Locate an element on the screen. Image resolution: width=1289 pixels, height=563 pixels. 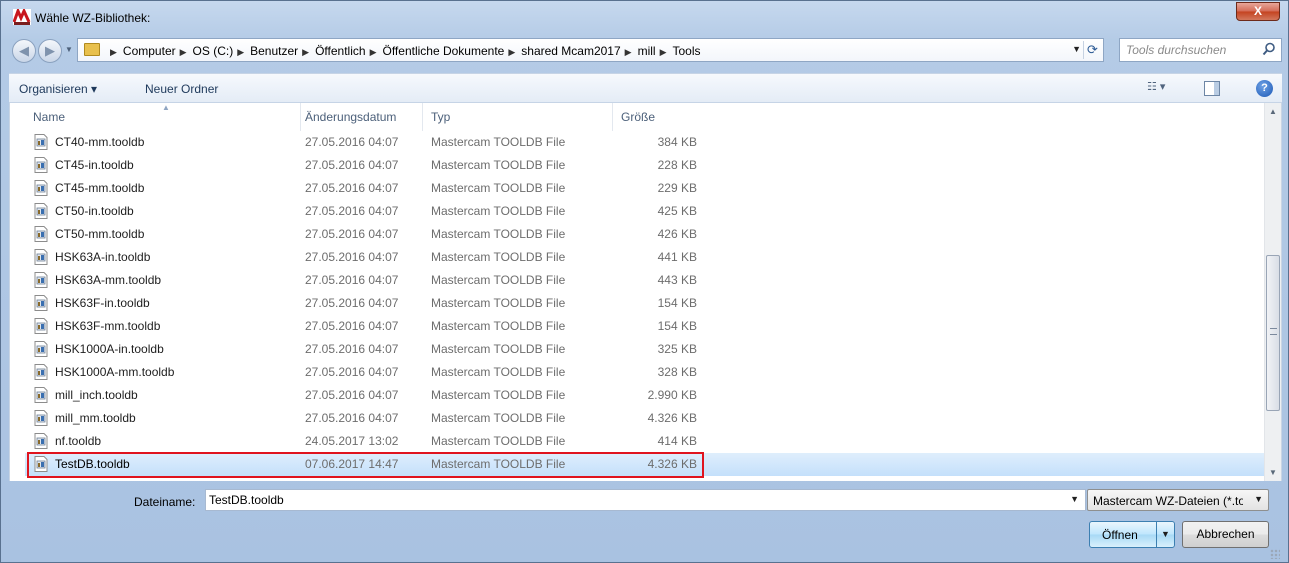
file-size: 328 KB is located at coordinates (677, 372).